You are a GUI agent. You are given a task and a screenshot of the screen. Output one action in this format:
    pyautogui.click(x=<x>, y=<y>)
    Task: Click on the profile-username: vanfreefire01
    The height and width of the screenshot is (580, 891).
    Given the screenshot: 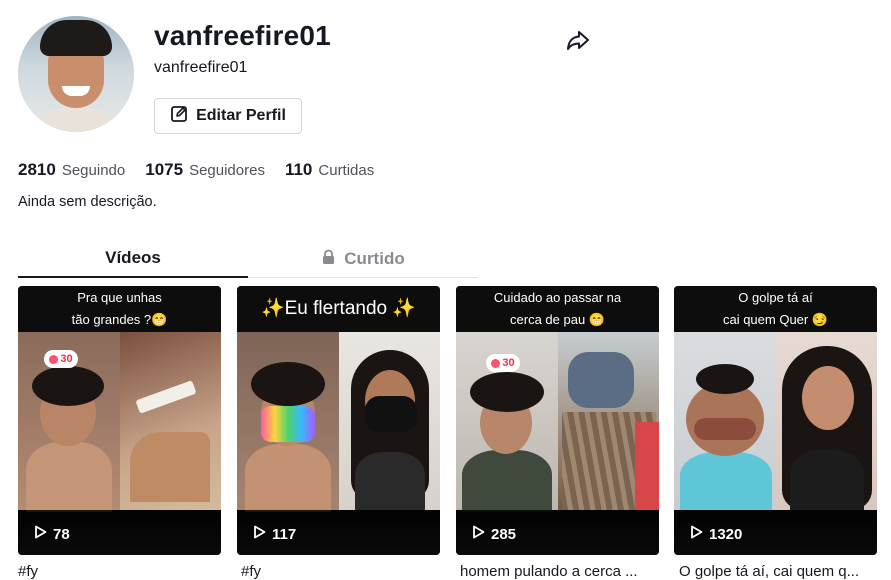 What is the action you would take?
    pyautogui.click(x=242, y=35)
    